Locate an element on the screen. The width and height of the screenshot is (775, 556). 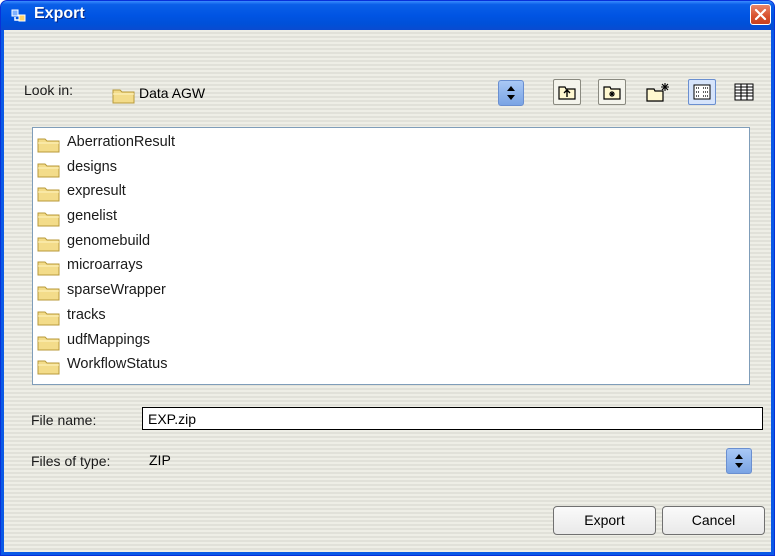
lookin-dropdown-button is located at coordinates (511, 93).